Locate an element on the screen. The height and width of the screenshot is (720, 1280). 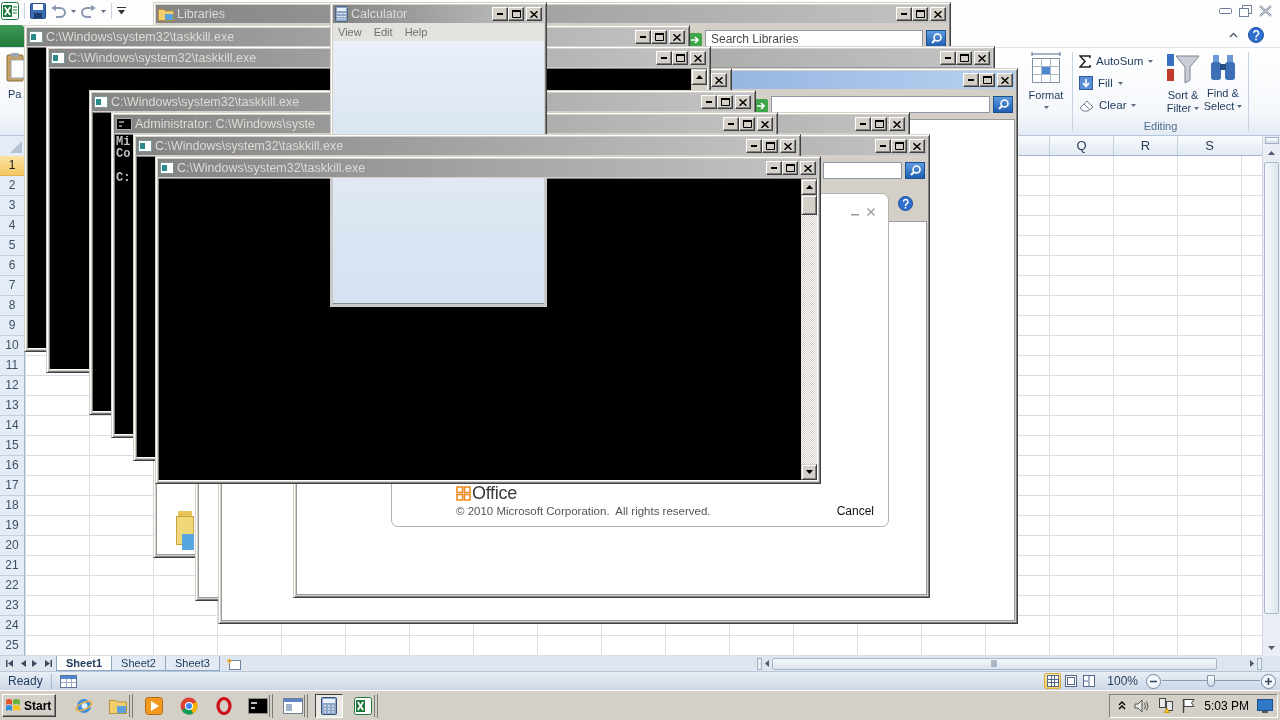
first-sheet-icon is located at coordinates (9, 663).